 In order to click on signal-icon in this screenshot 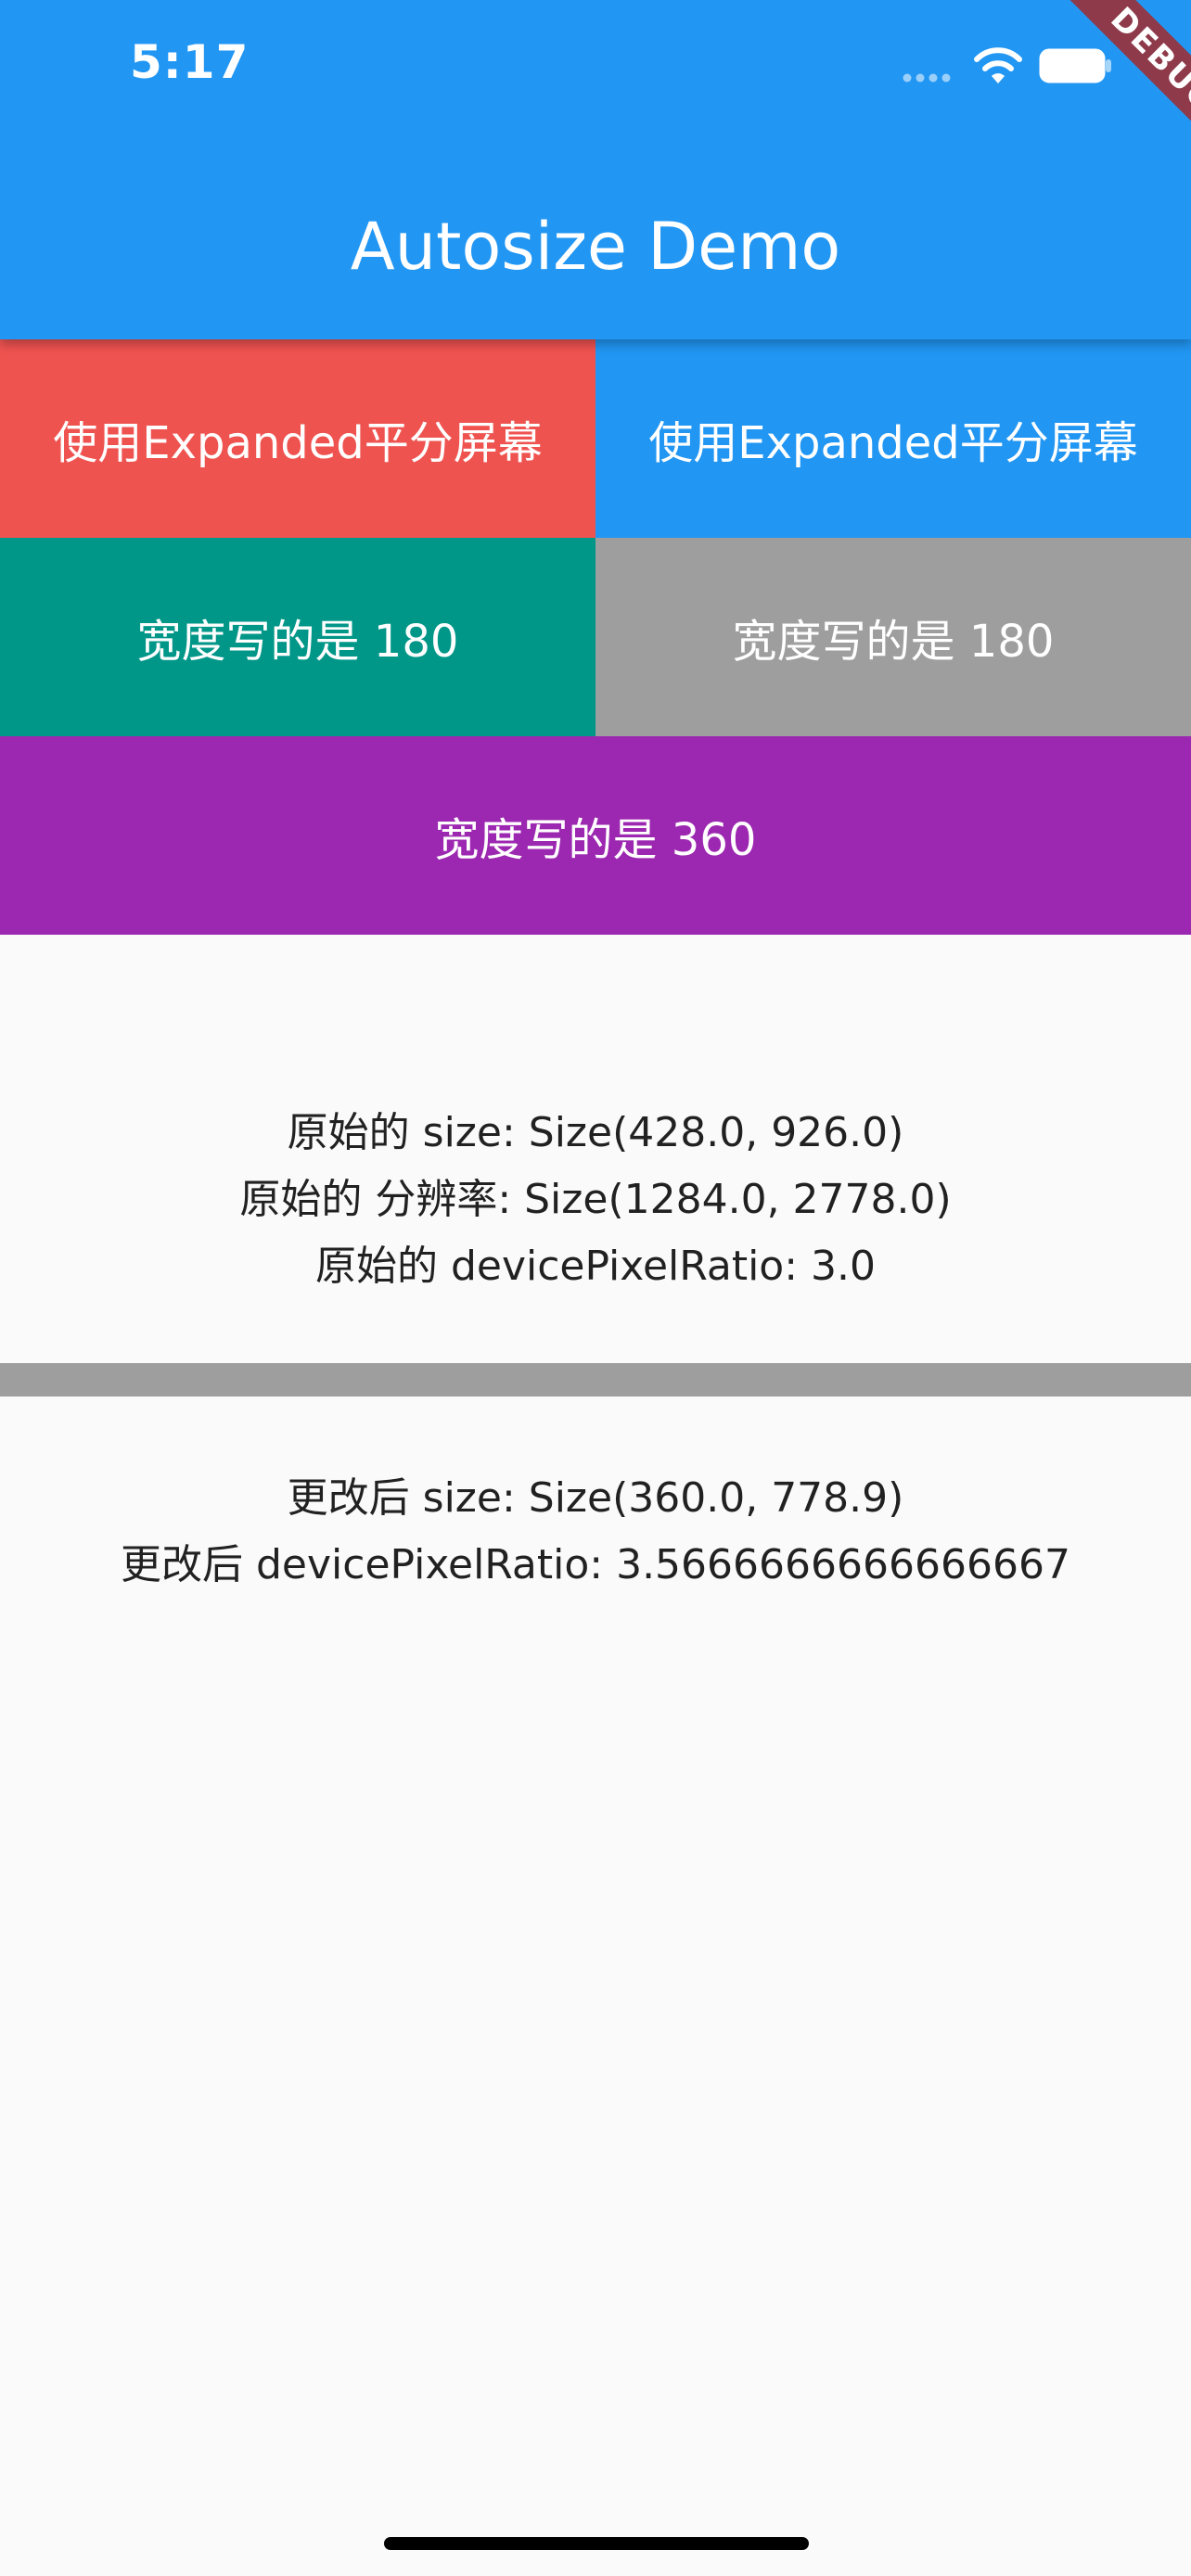, I will do `click(927, 78)`.